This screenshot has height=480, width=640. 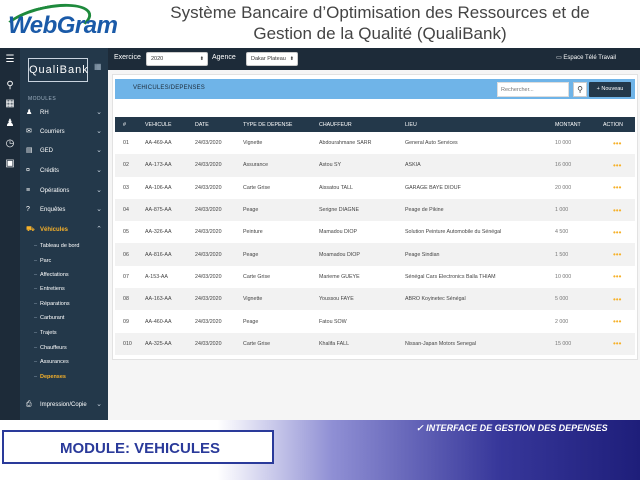 I want to click on table-cell: 1 500, so click(x=572, y=254).